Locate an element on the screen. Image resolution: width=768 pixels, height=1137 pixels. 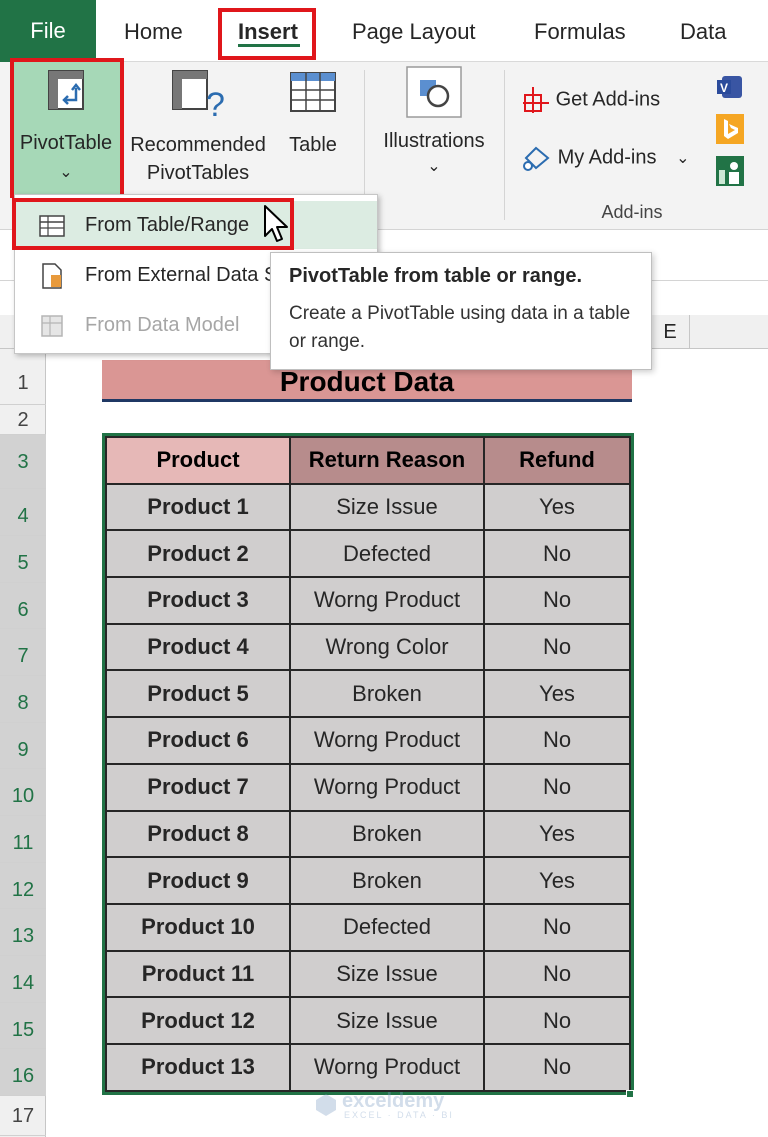
menu-item-label: From Data Model is located at coordinates (162, 325).